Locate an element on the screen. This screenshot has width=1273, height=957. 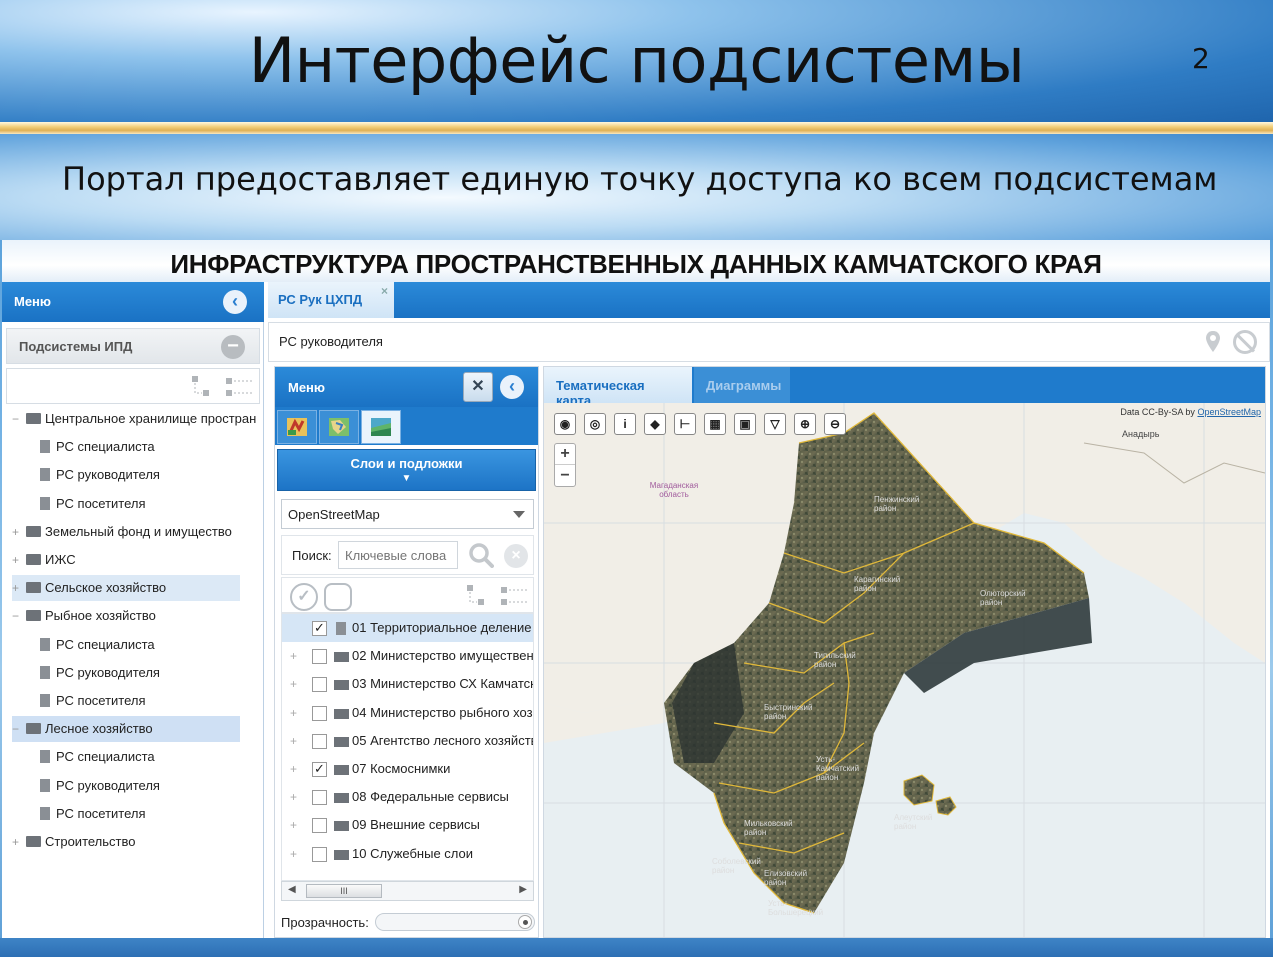
collapse-tree-icon is located at coordinates (239, 387).